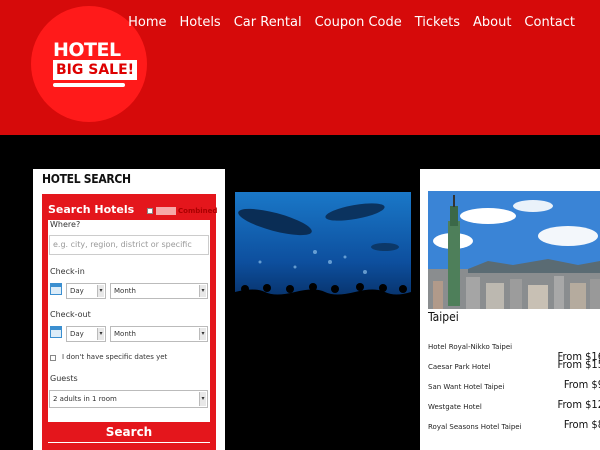 The image size is (600, 450). What do you see at coordinates (166, 211) in the screenshot?
I see `combined-bar` at bounding box center [166, 211].